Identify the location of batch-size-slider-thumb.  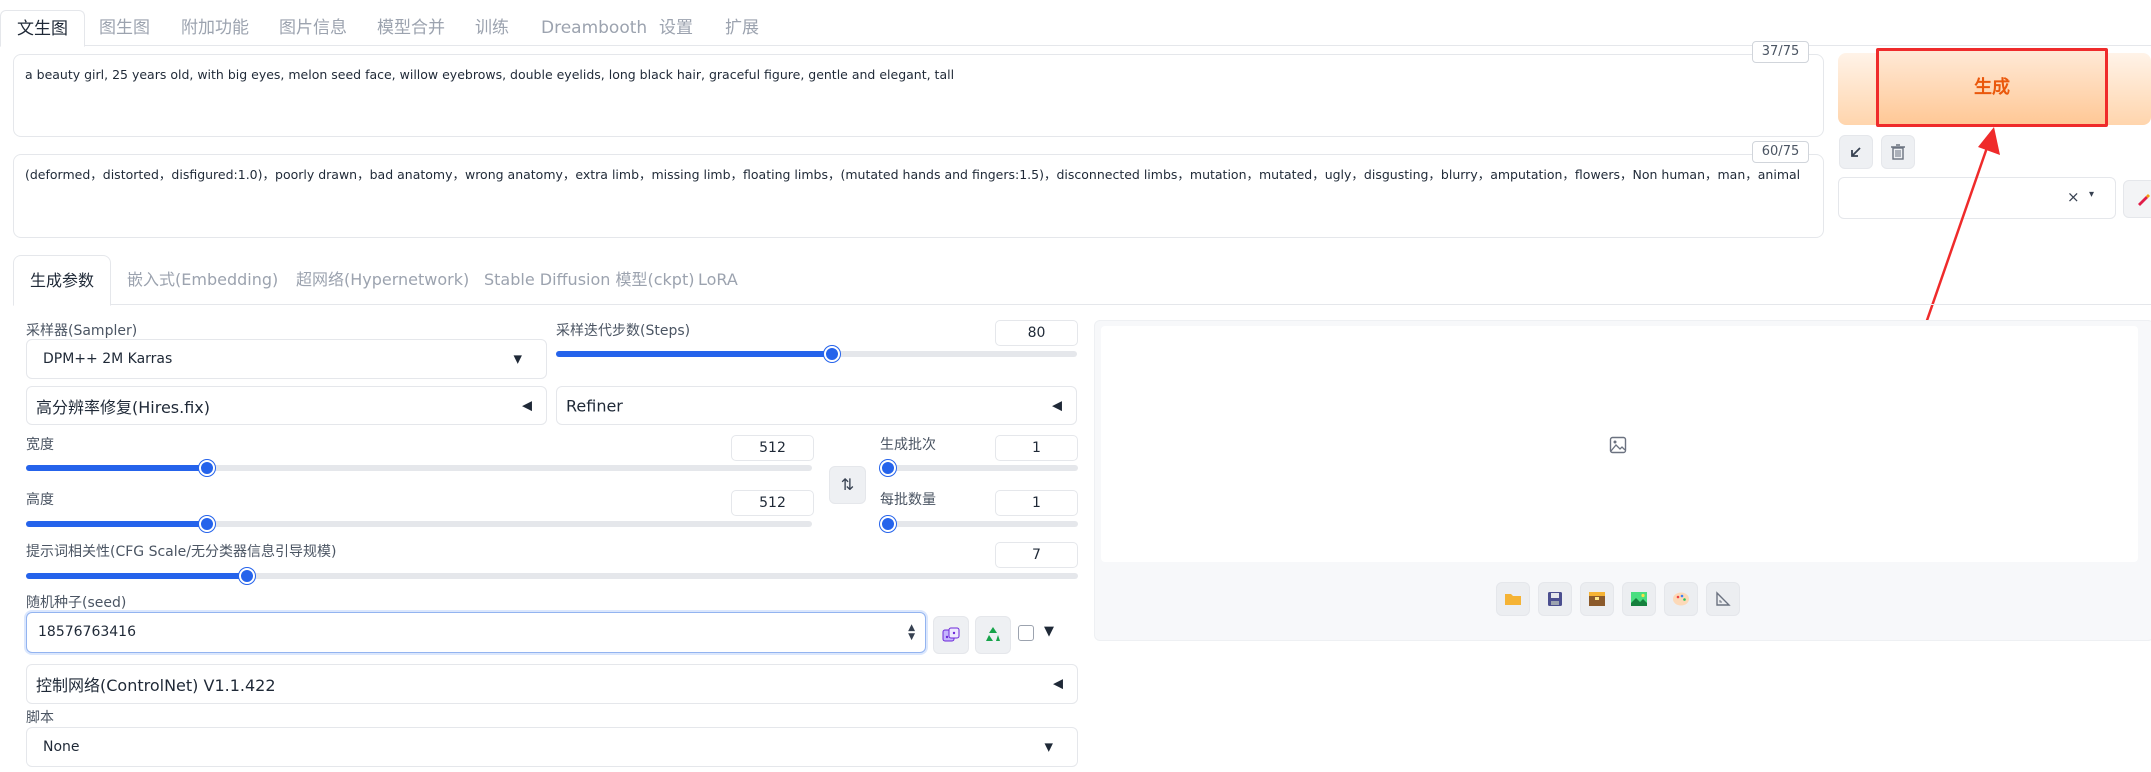
(888, 524).